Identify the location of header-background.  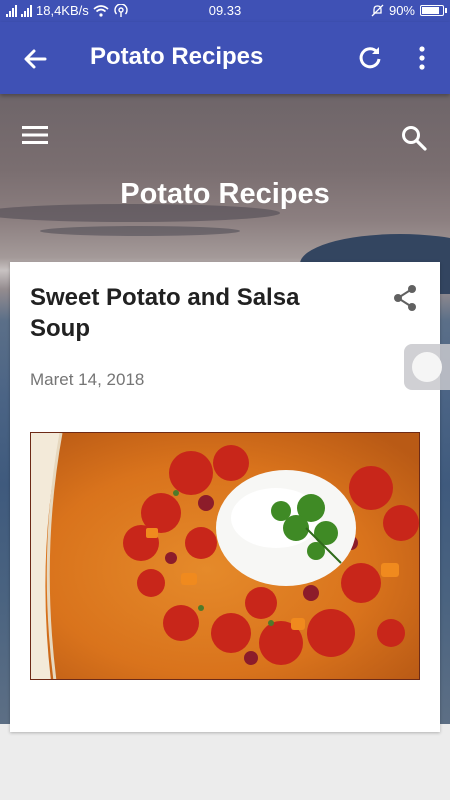
(140, 231).